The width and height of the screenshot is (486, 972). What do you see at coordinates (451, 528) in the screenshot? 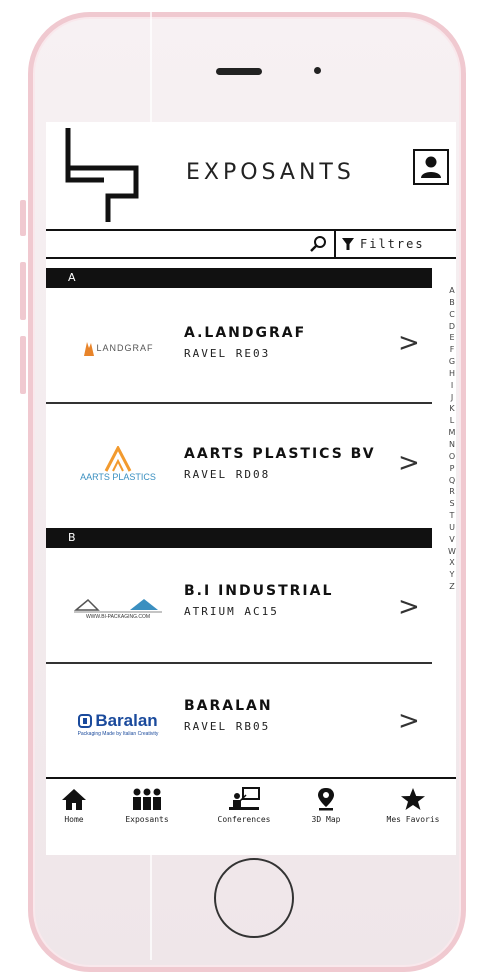
I see `index-letter: U` at bounding box center [451, 528].